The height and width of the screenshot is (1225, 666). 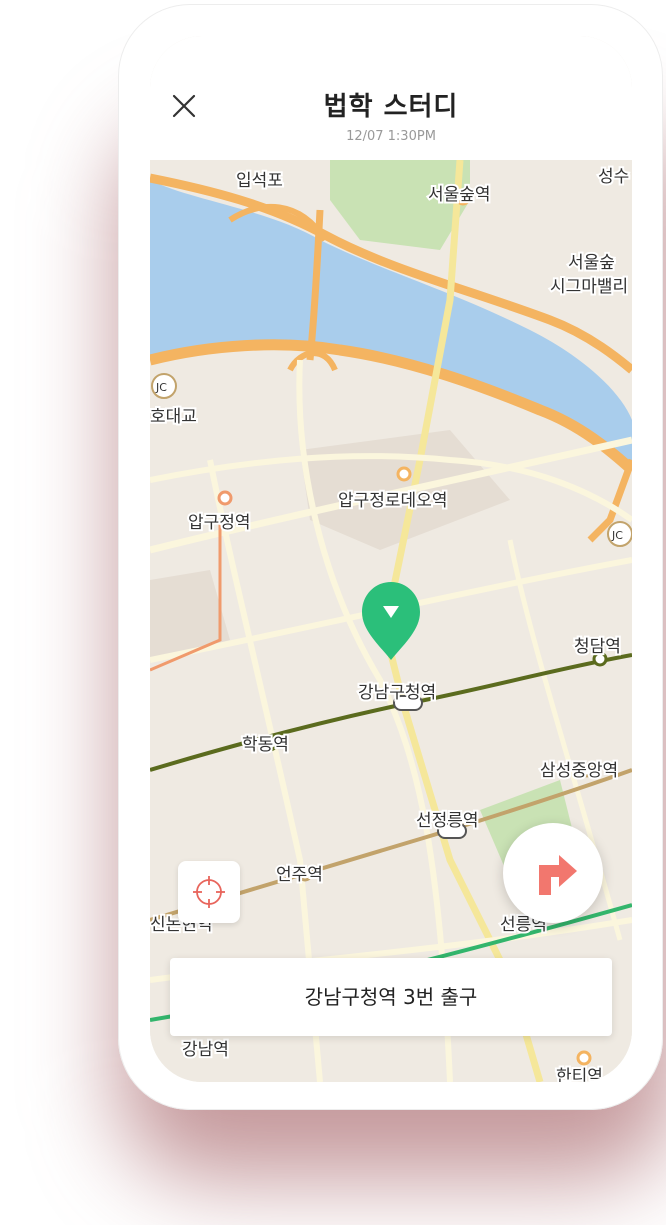 I want to click on label-seoulforest: 서울숲역, so click(x=459, y=195).